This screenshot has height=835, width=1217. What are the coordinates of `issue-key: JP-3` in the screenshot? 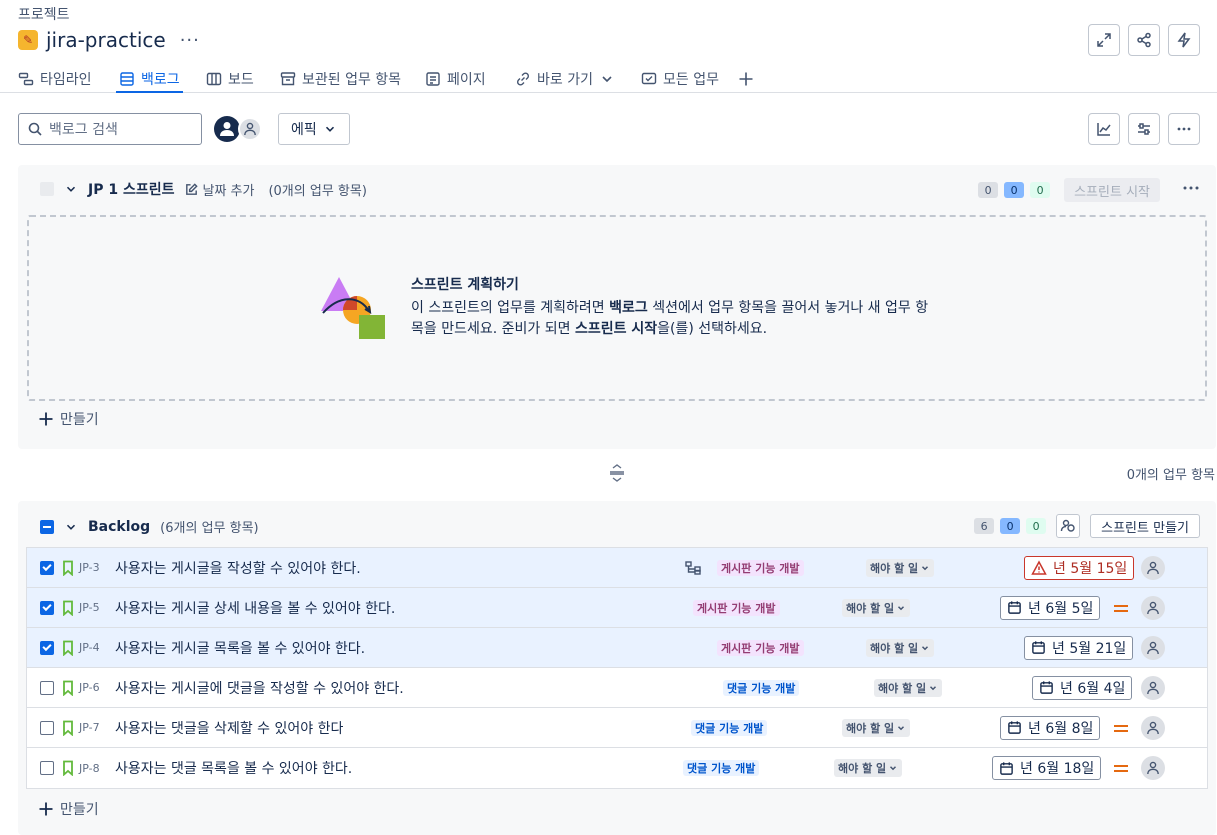 It's located at (89, 567).